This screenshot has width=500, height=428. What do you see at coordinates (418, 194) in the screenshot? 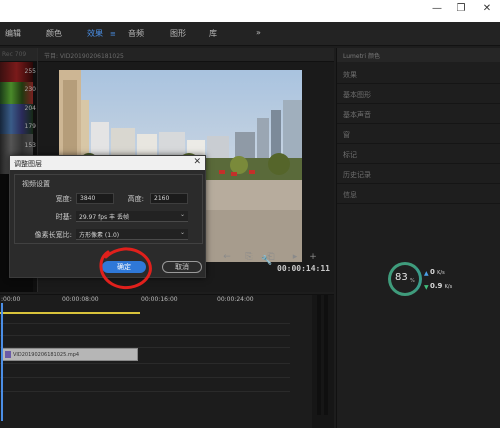
I see `panel-item-info: 信息` at bounding box center [418, 194].